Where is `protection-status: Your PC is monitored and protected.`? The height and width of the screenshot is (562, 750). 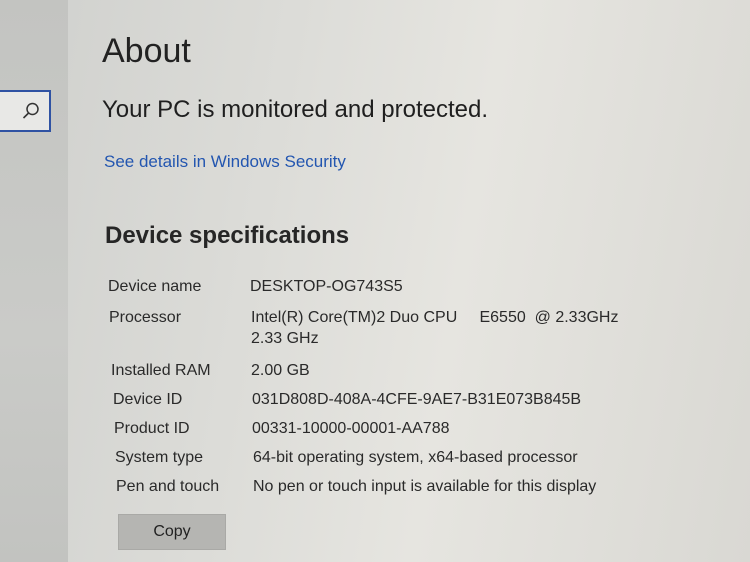 protection-status: Your PC is monitored and protected. is located at coordinates (295, 109).